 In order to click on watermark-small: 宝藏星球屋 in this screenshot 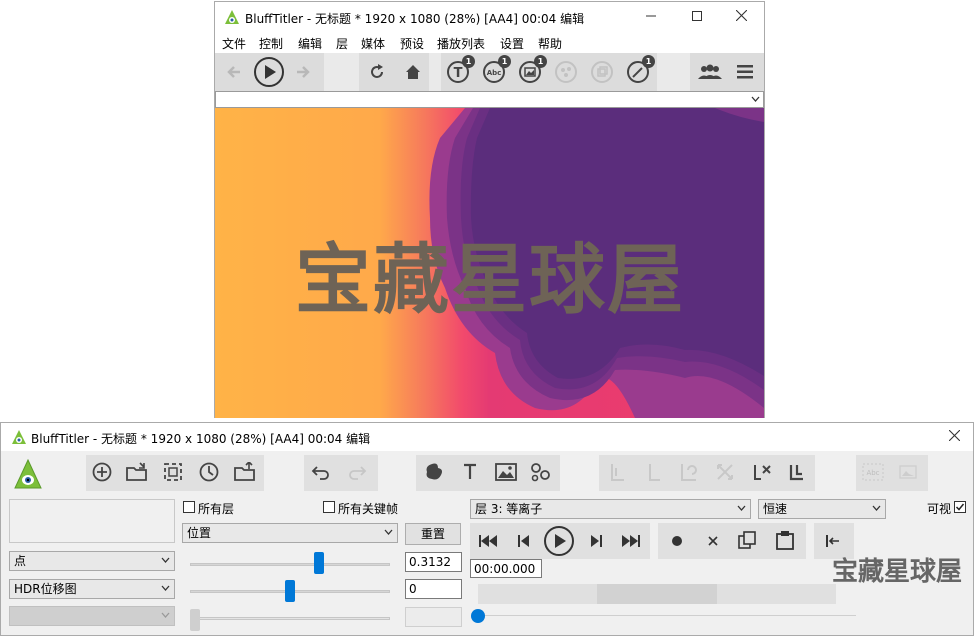, I will do `click(897, 572)`.